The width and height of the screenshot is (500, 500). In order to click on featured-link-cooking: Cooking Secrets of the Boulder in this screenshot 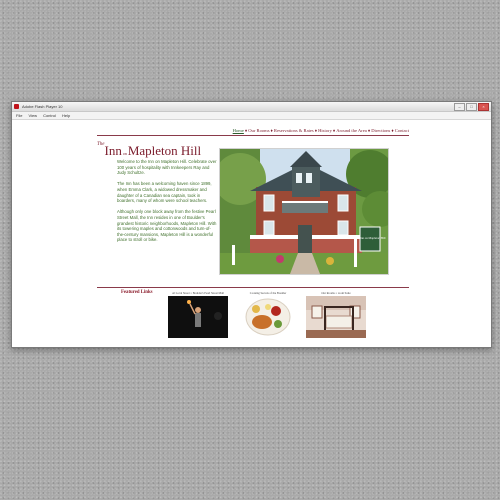, I will do `click(268, 314)`.